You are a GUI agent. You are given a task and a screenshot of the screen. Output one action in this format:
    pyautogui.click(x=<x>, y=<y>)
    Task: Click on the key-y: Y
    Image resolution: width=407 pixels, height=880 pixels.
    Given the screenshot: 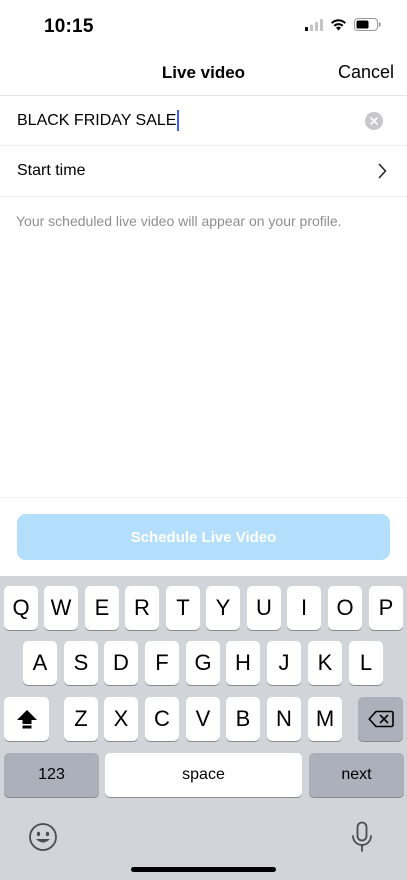 What is the action you would take?
    pyautogui.click(x=223, y=608)
    